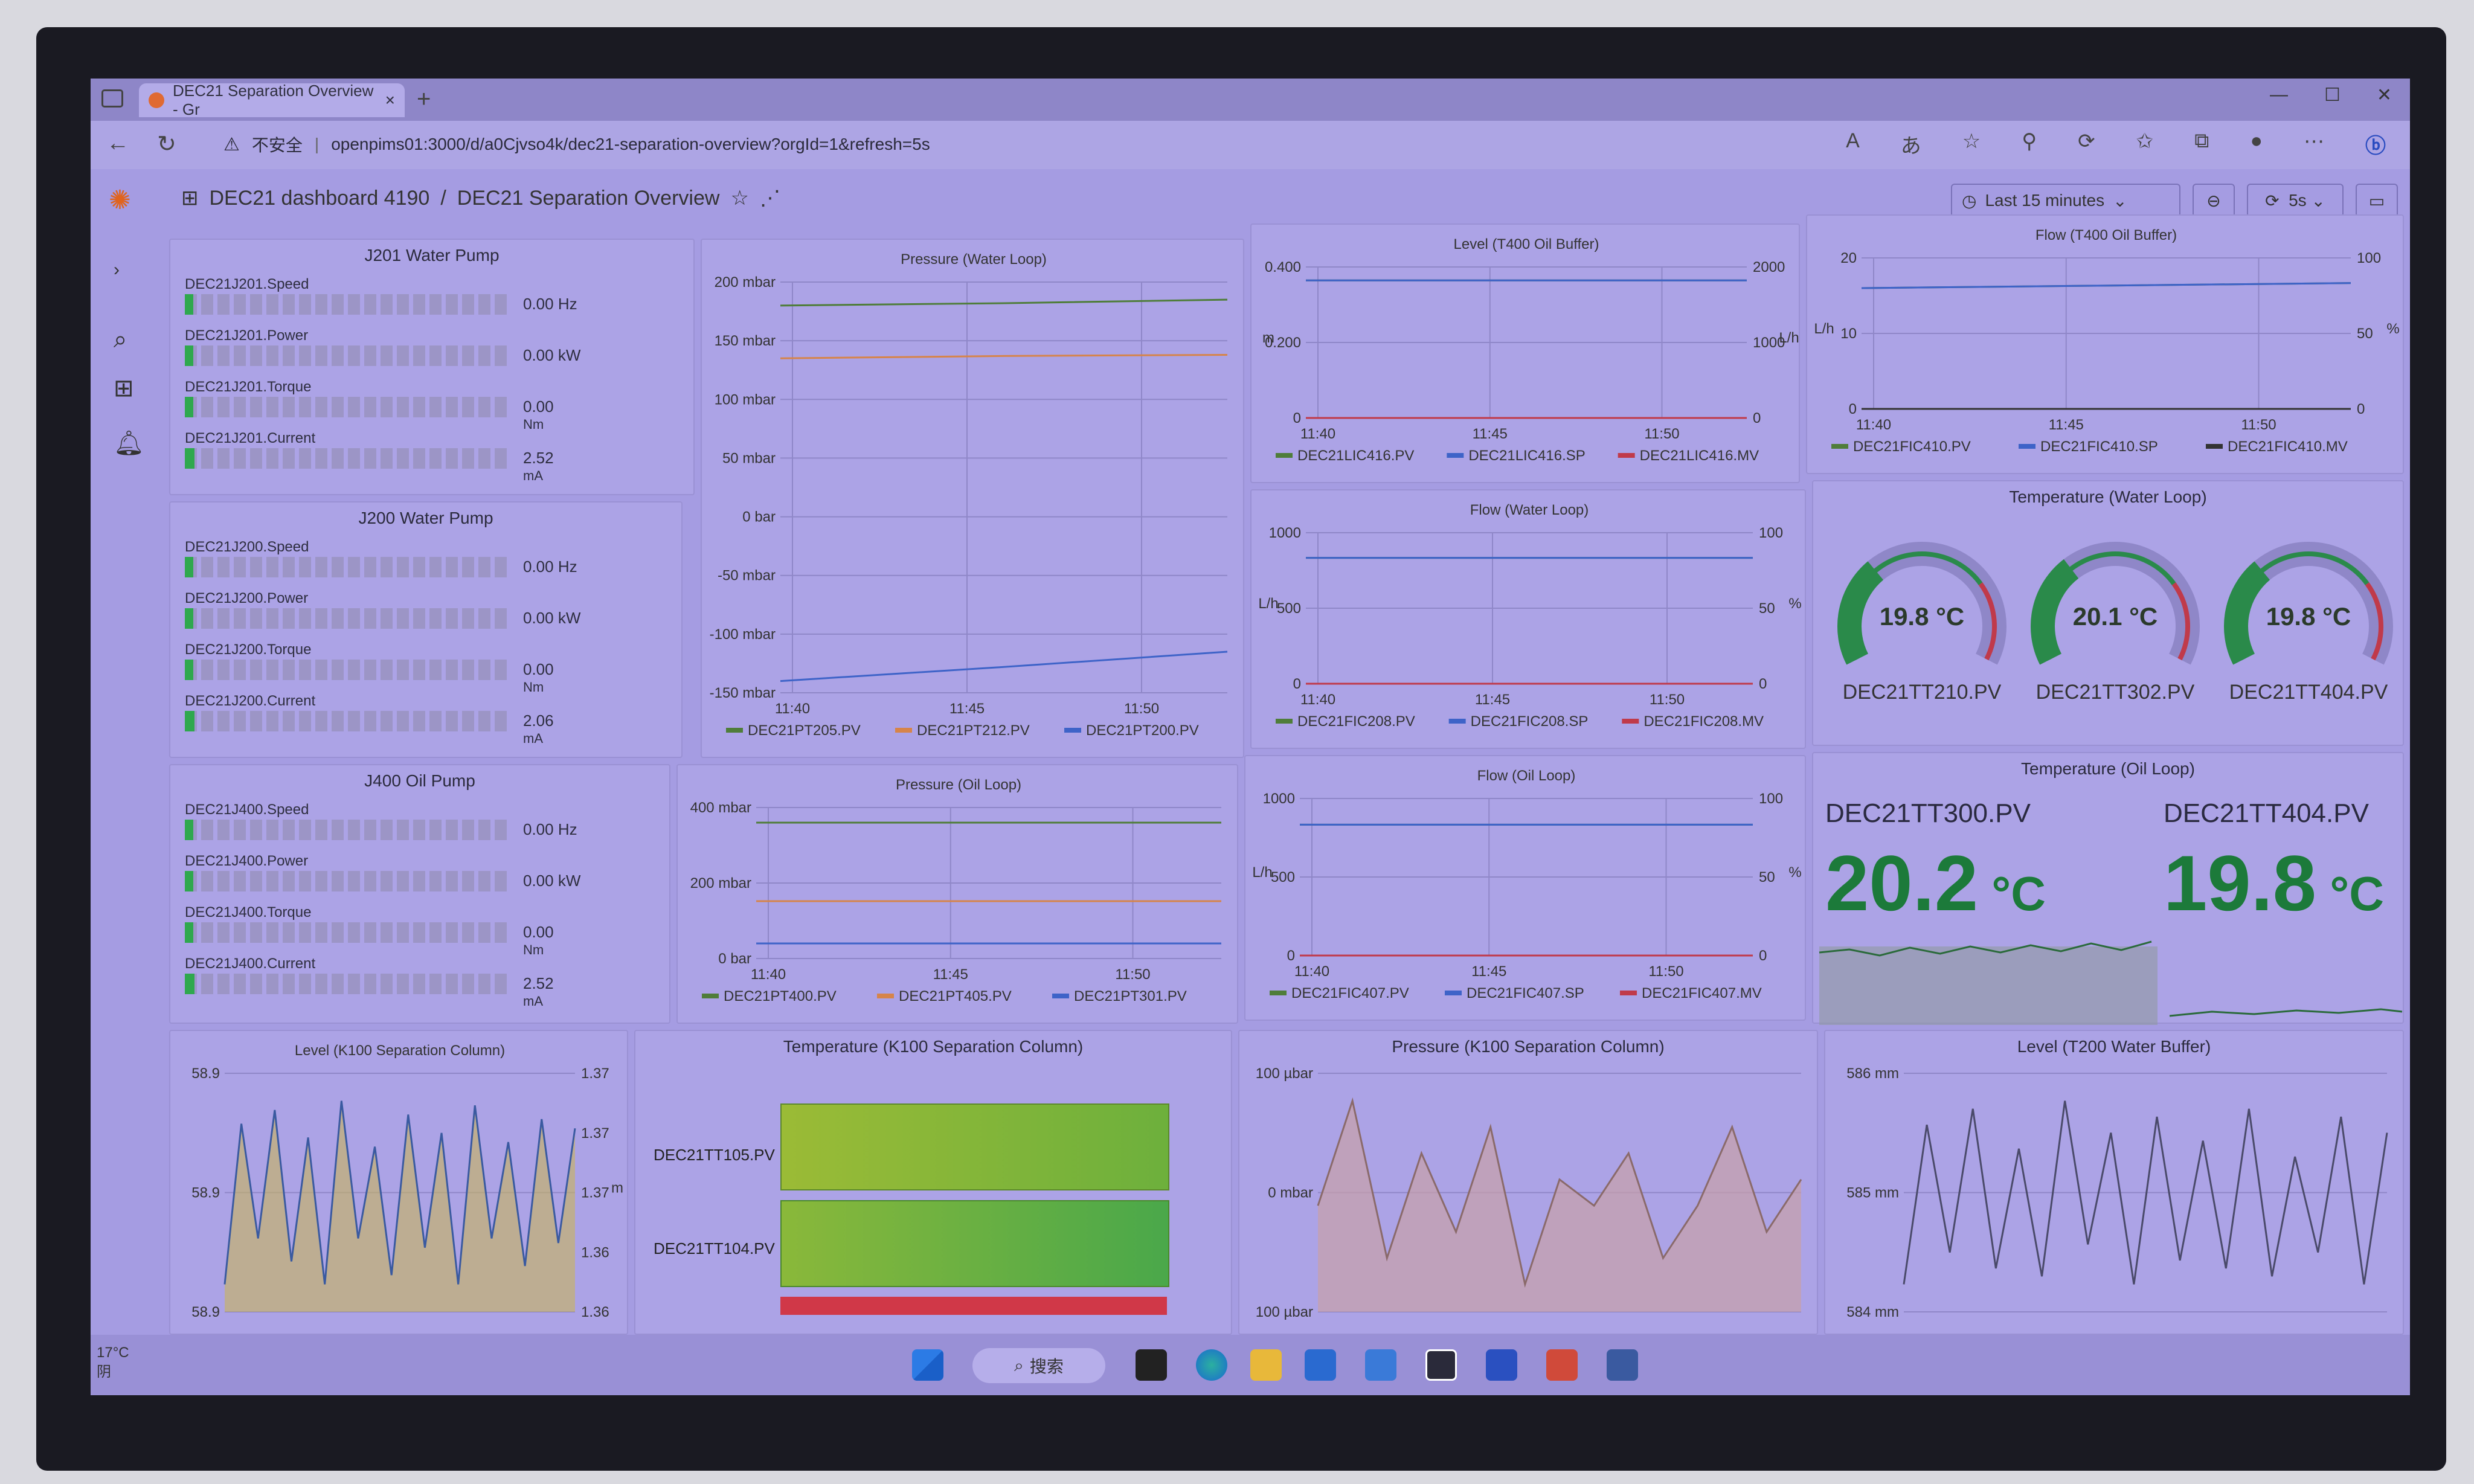 Image resolution: width=2474 pixels, height=1484 pixels. Describe the element at coordinates (950, 974) in the screenshot. I see `x-tick-label: 11:45` at that location.